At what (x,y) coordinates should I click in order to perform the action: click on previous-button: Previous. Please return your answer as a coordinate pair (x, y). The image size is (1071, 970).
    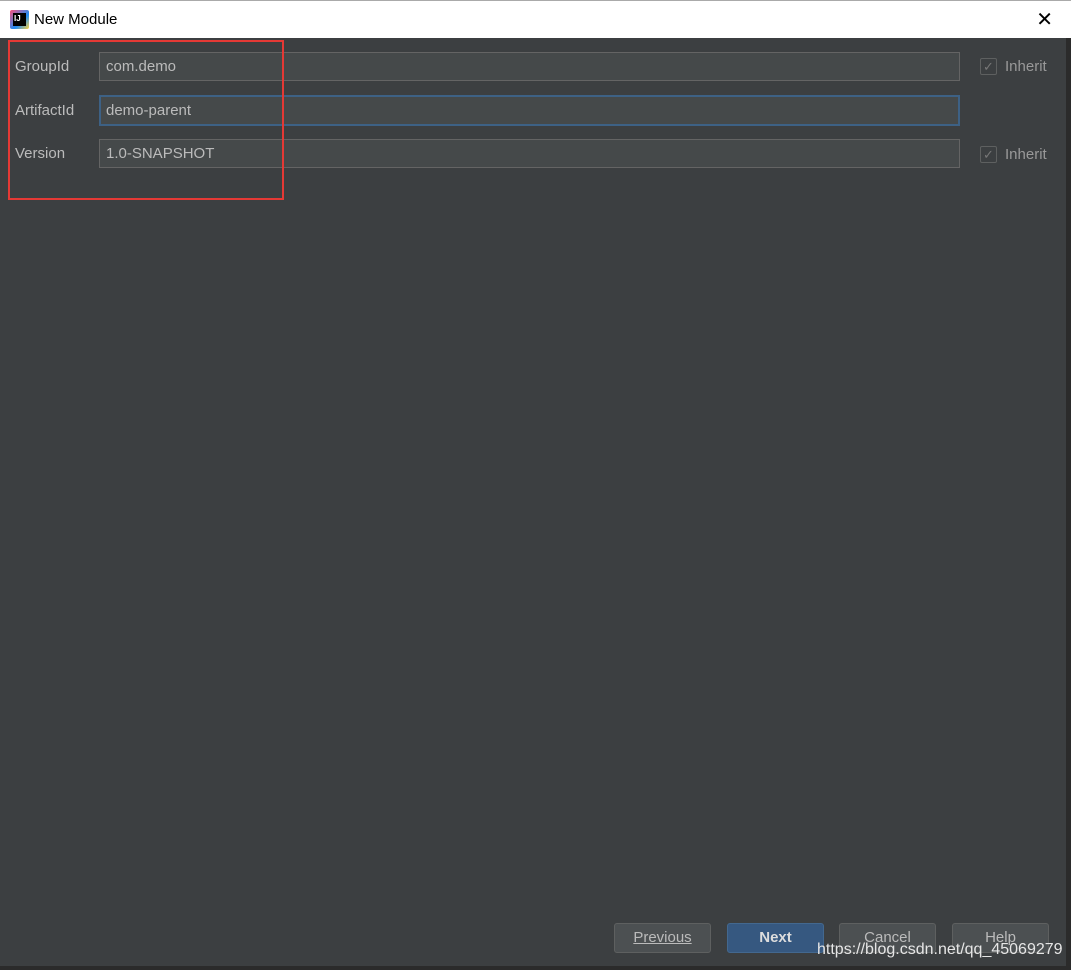
    Looking at the image, I should click on (662, 938).